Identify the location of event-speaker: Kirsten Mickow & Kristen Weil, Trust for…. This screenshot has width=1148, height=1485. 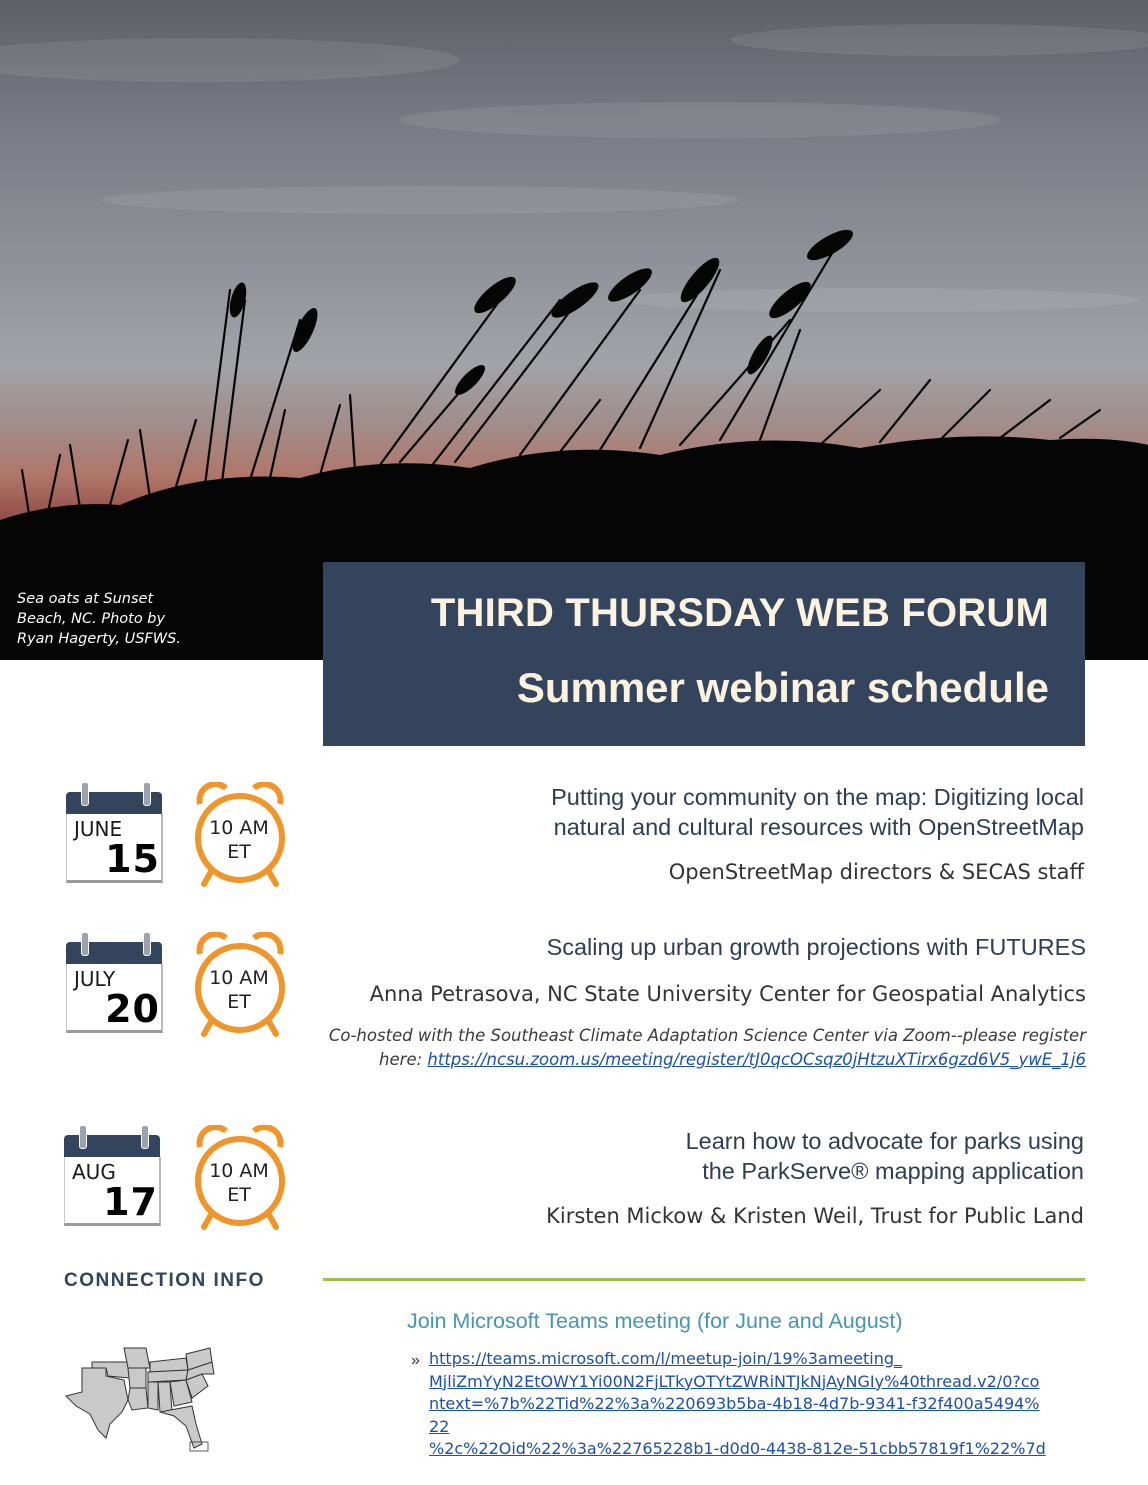
(815, 1216).